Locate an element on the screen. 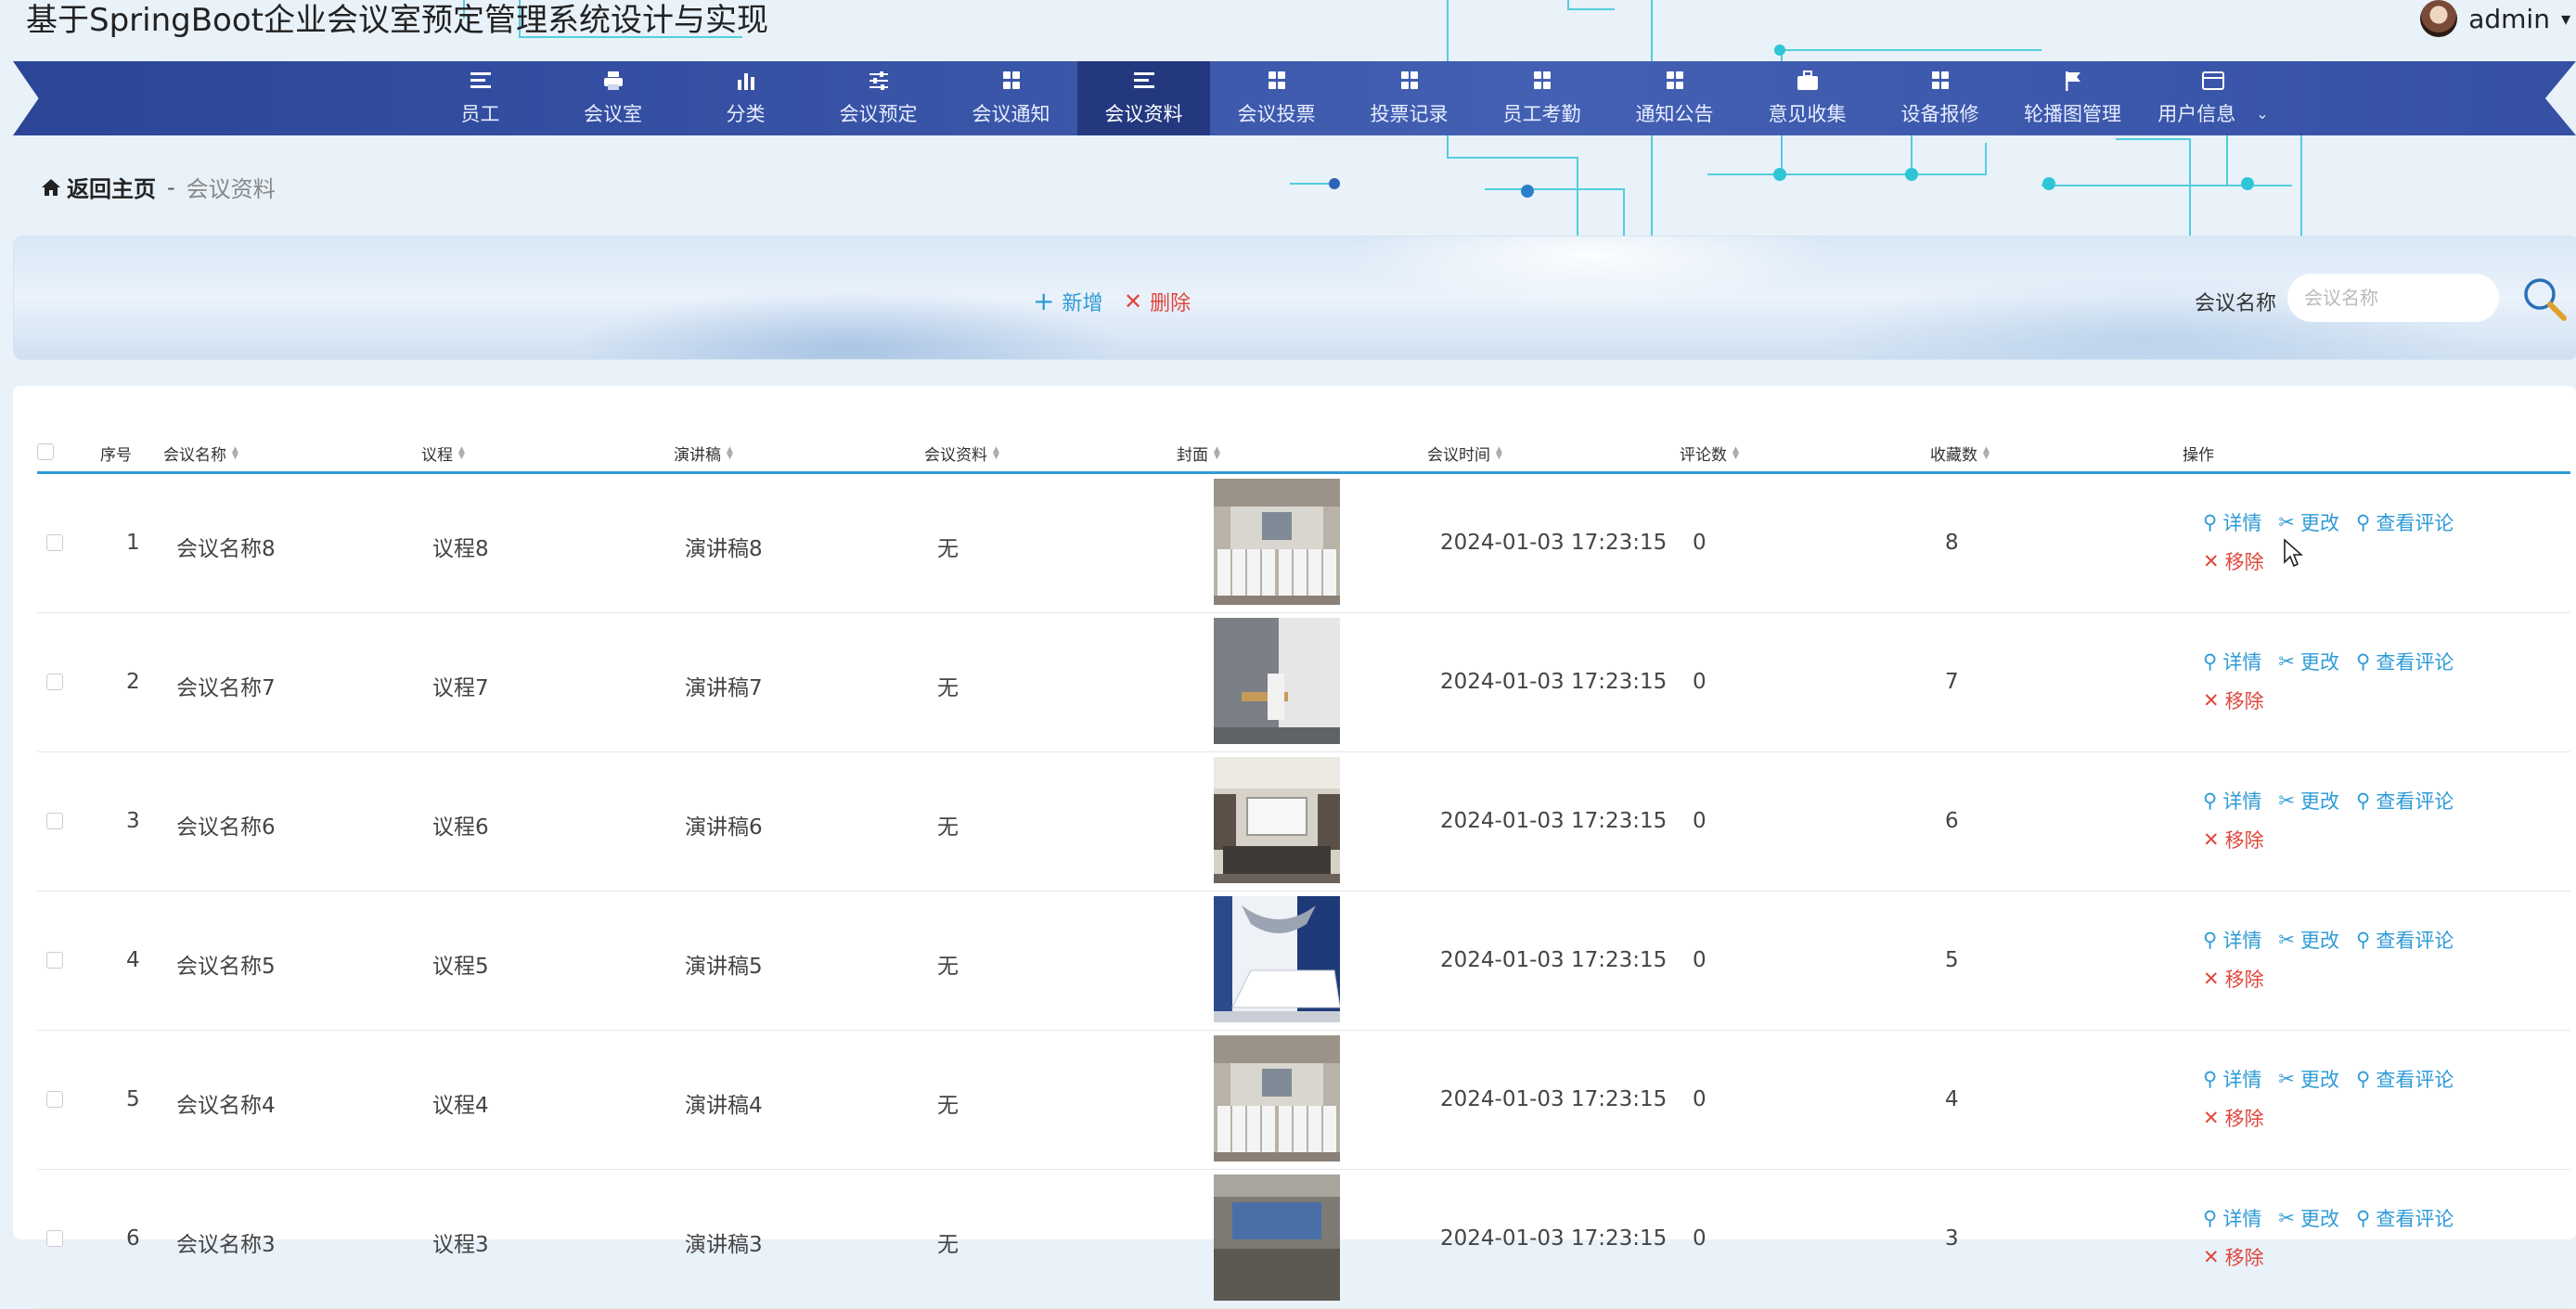  header-cover: 封面 ▲ ▼ is located at coordinates (1198, 453).